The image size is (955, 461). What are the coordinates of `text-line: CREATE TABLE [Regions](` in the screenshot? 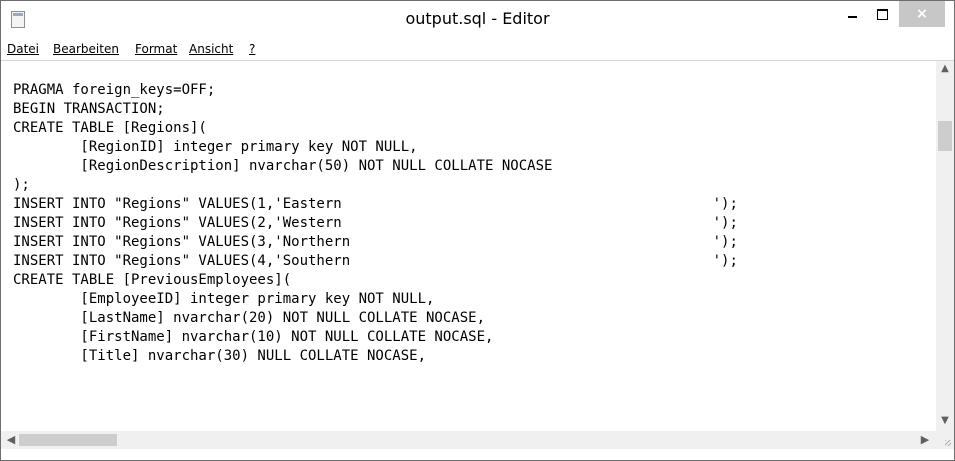 It's located at (110, 128).